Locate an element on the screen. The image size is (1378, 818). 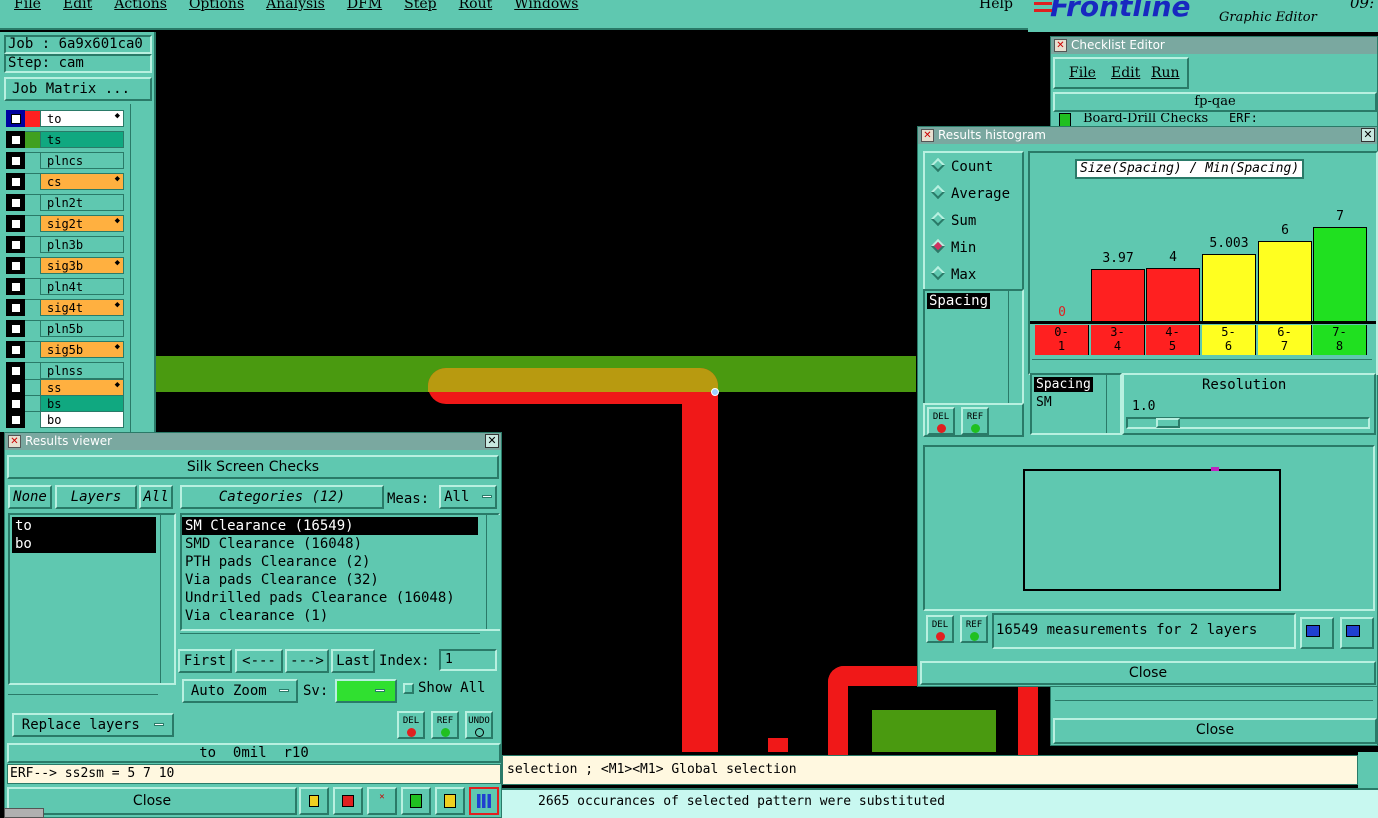
menu-edit: Edit is located at coordinates (77, 6).